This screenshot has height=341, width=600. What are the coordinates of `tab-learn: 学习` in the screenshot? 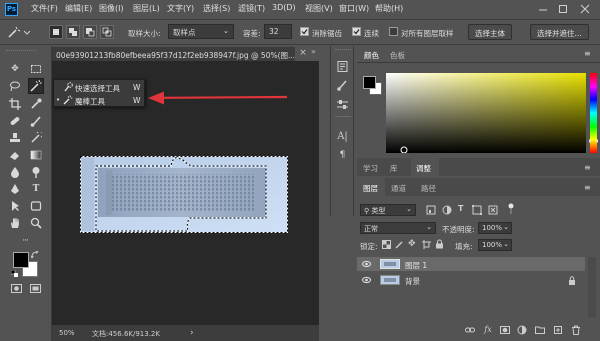 It's located at (370, 168).